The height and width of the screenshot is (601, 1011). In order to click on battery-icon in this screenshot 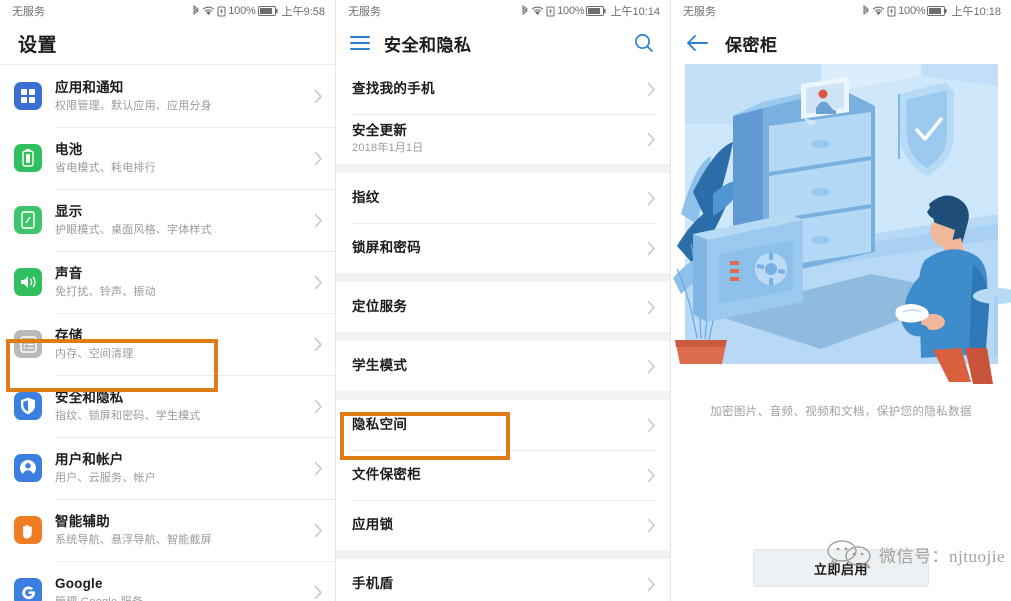, I will do `click(28, 158)`.